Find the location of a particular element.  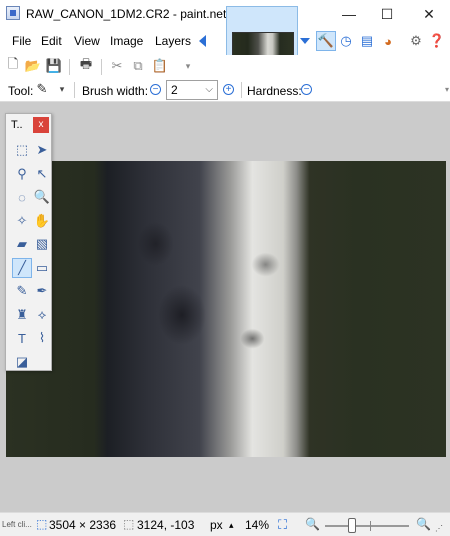

brush-width-decrease-icon: − is located at coordinates (155, 89).